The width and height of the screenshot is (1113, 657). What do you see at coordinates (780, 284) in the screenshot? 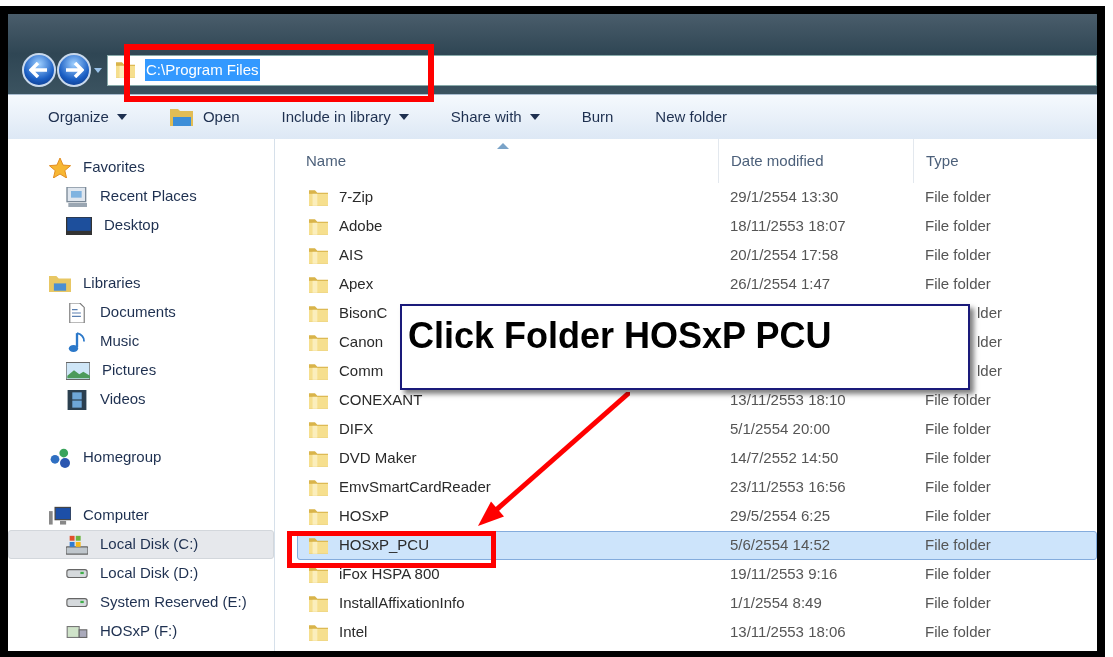
I see `date-modified: 26/1/2554 1:47` at bounding box center [780, 284].